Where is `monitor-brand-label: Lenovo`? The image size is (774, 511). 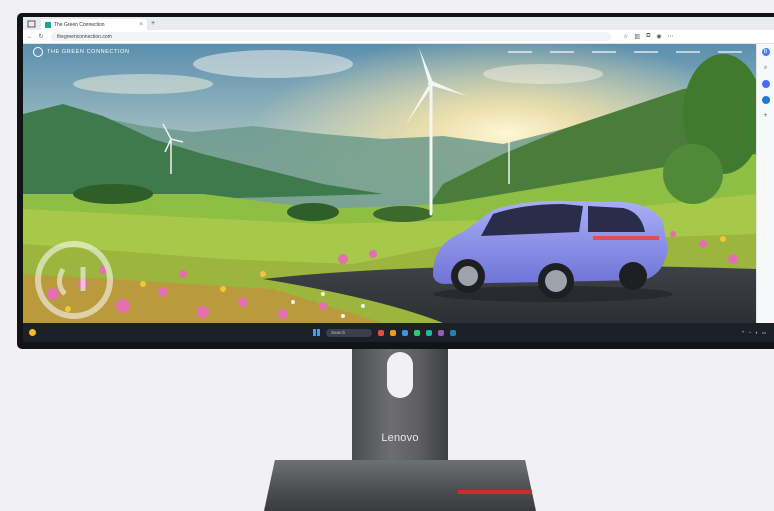 monitor-brand-label: Lenovo is located at coordinates (400, 438).